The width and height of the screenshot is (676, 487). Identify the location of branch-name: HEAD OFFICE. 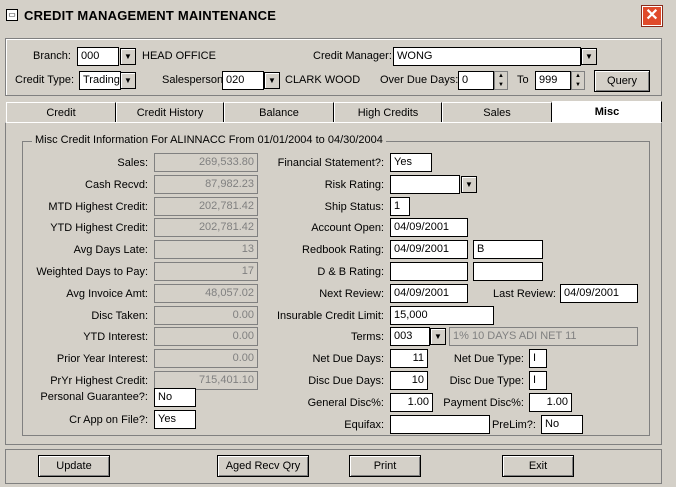
(179, 56).